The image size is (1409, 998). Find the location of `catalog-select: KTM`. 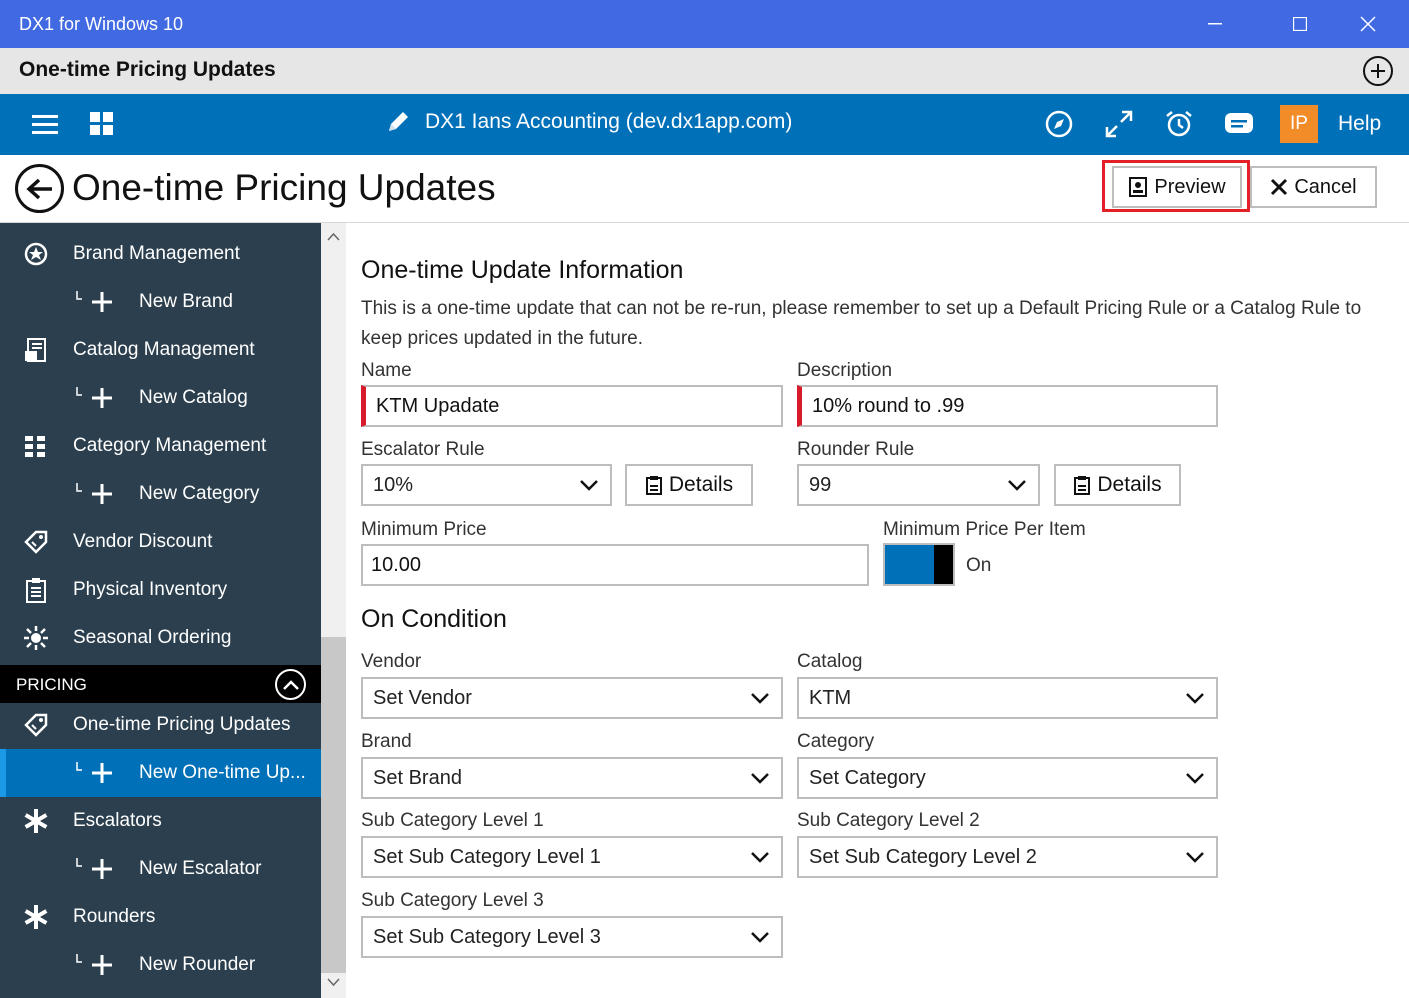

catalog-select: KTM is located at coordinates (1007, 698).